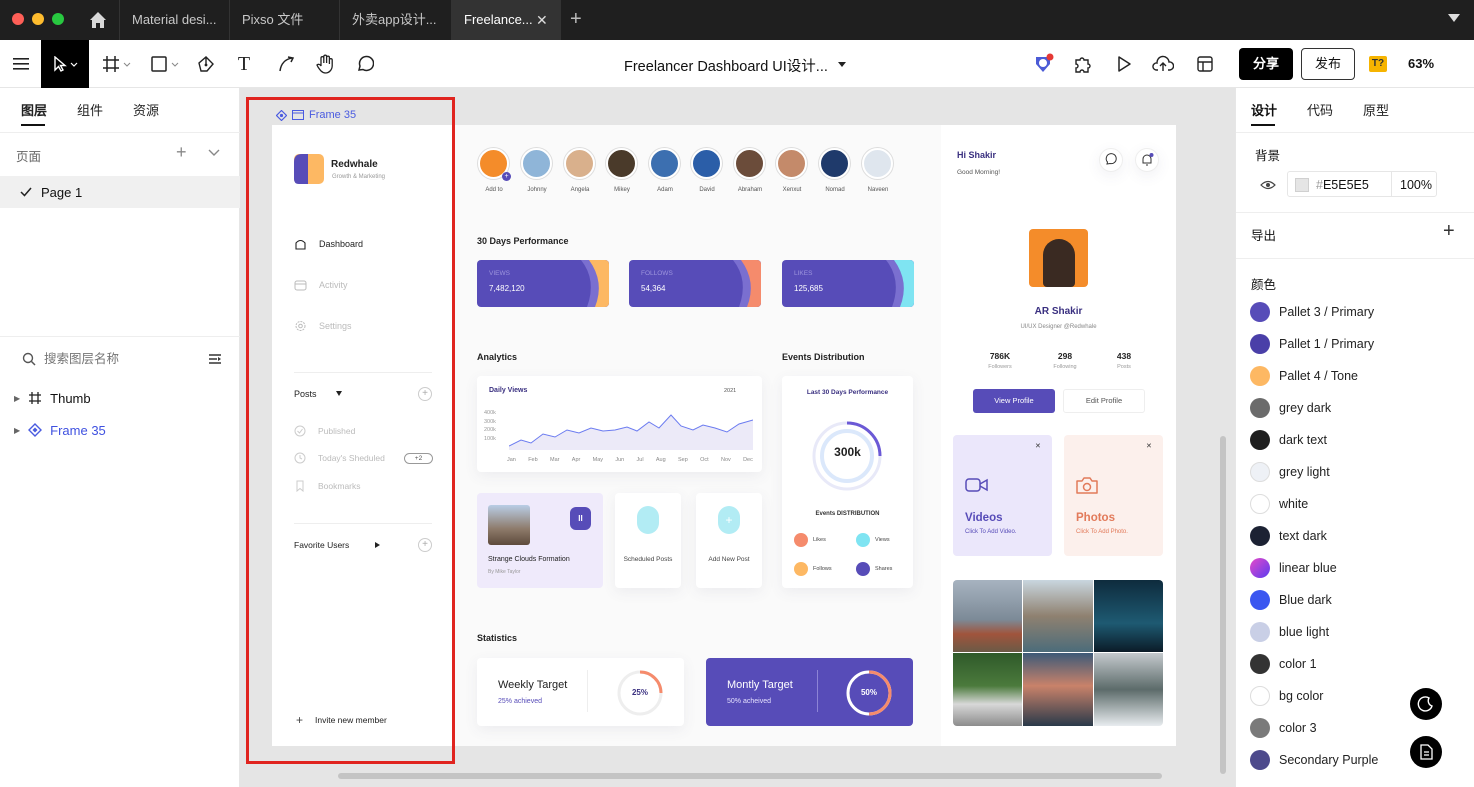 This screenshot has height=787, width=1474. I want to click on menu-icon, so click(21, 64).